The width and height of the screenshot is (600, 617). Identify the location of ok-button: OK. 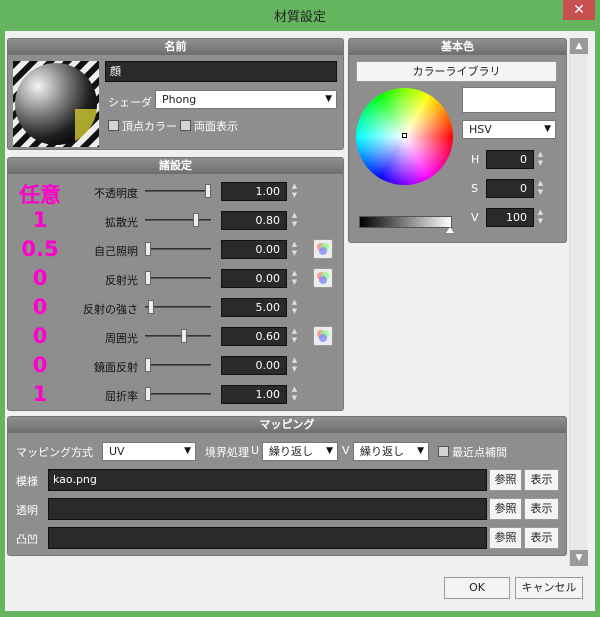
(477, 588).